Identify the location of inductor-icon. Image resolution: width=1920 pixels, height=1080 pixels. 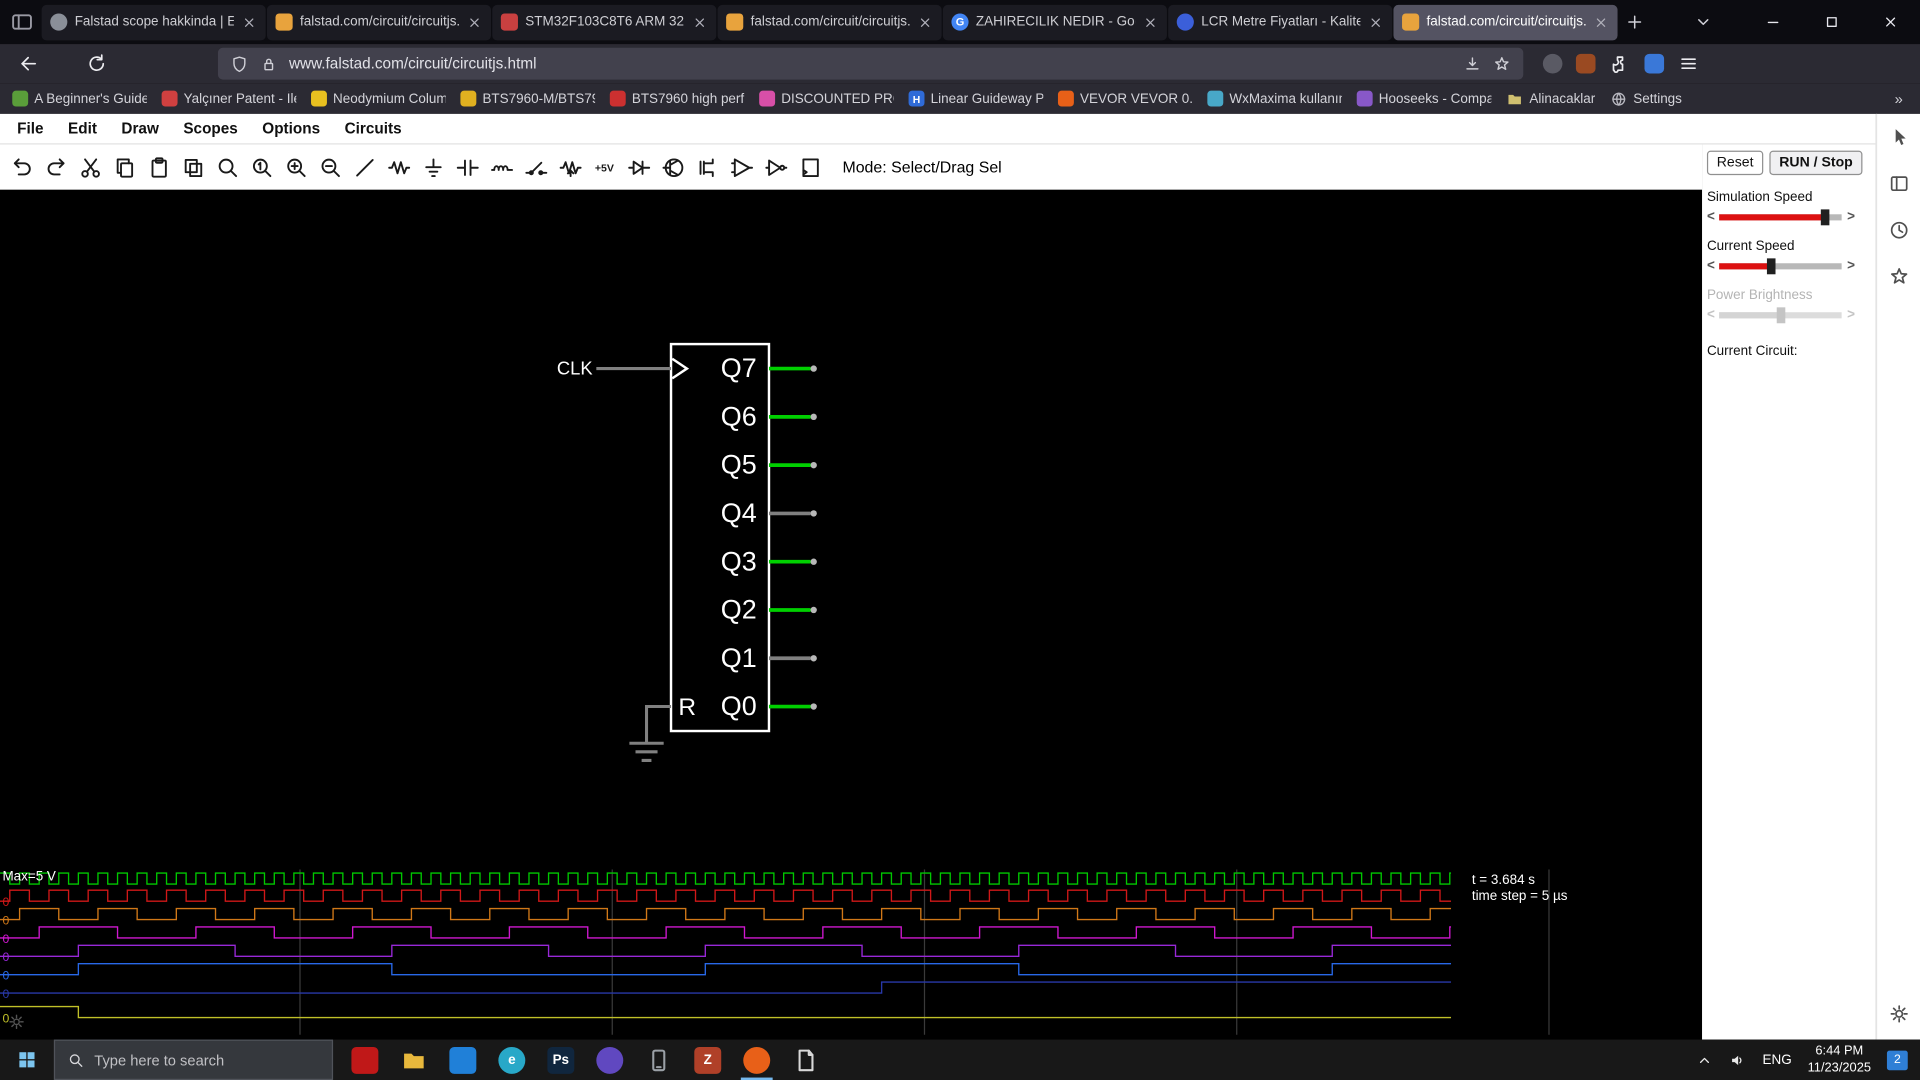
(502, 167).